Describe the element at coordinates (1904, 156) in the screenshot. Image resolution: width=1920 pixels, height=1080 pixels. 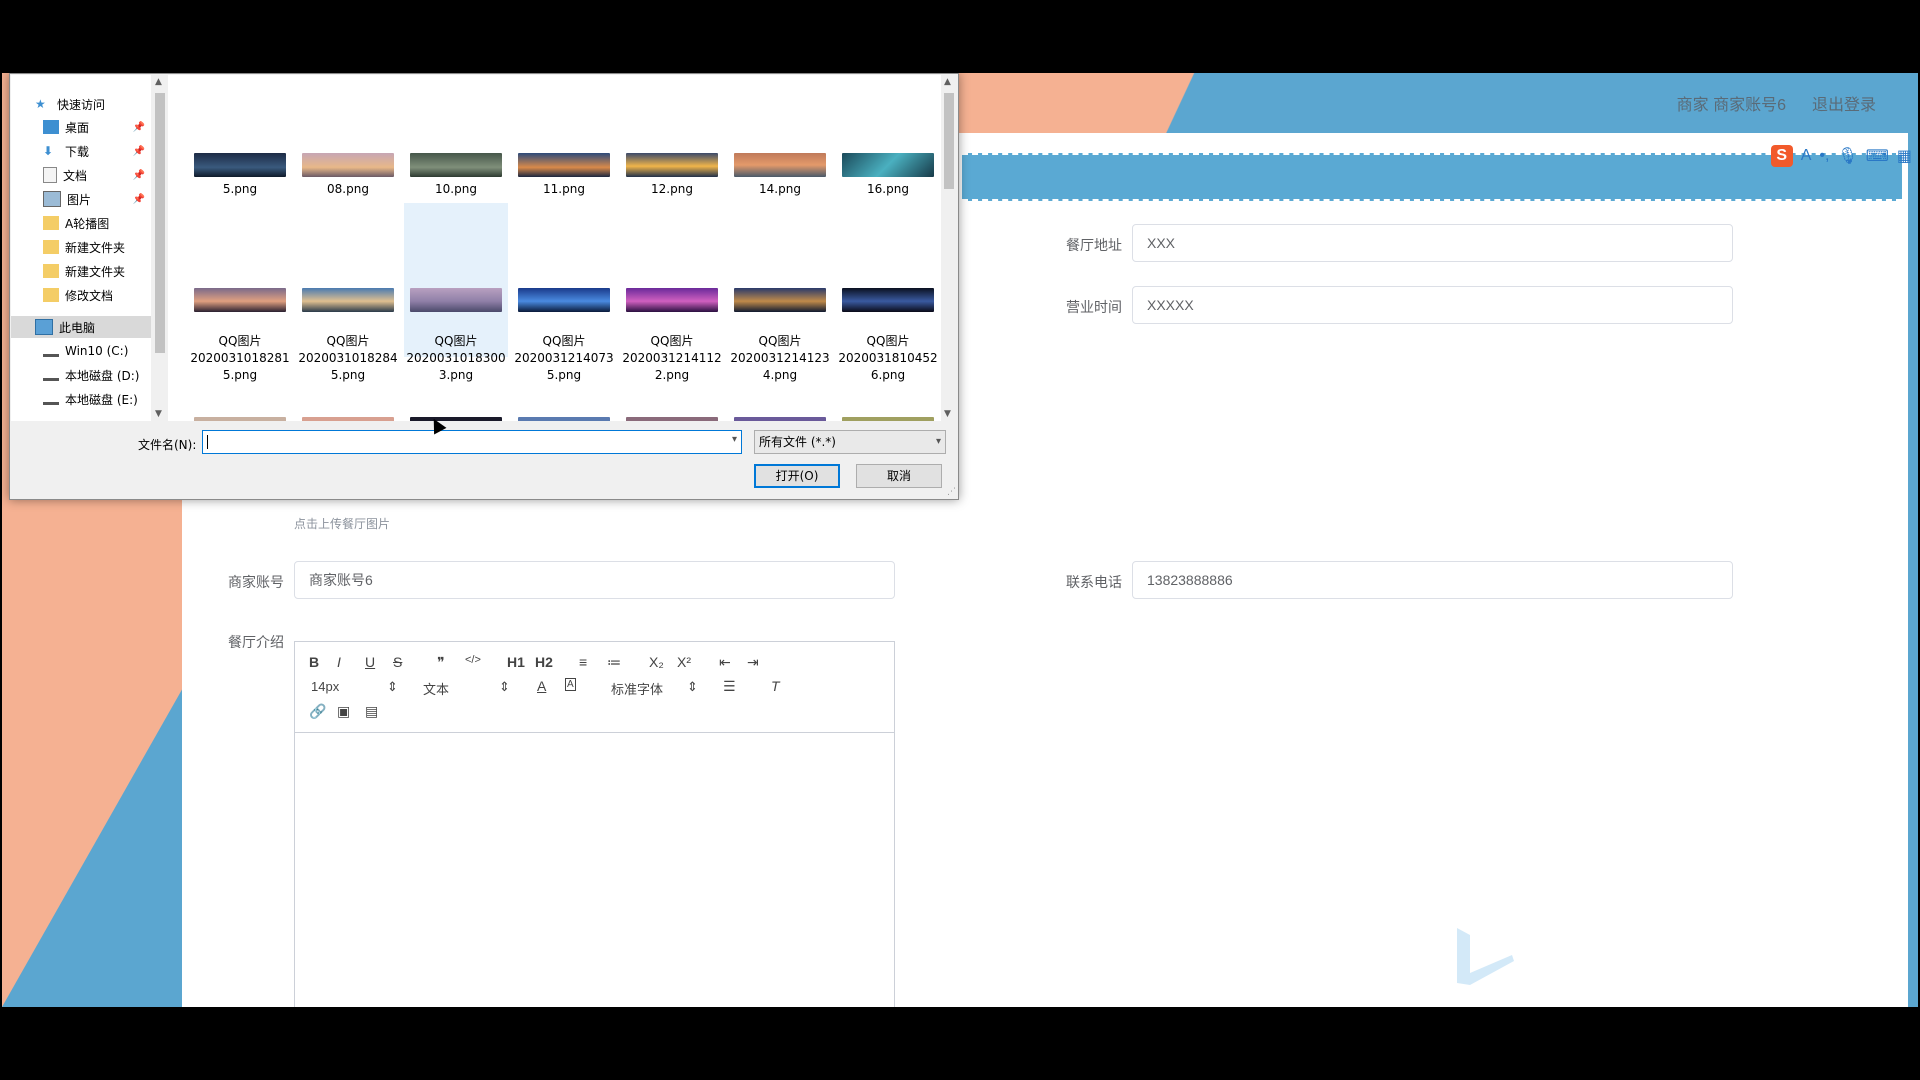
I see `grid-menu-icon: ▦` at that location.